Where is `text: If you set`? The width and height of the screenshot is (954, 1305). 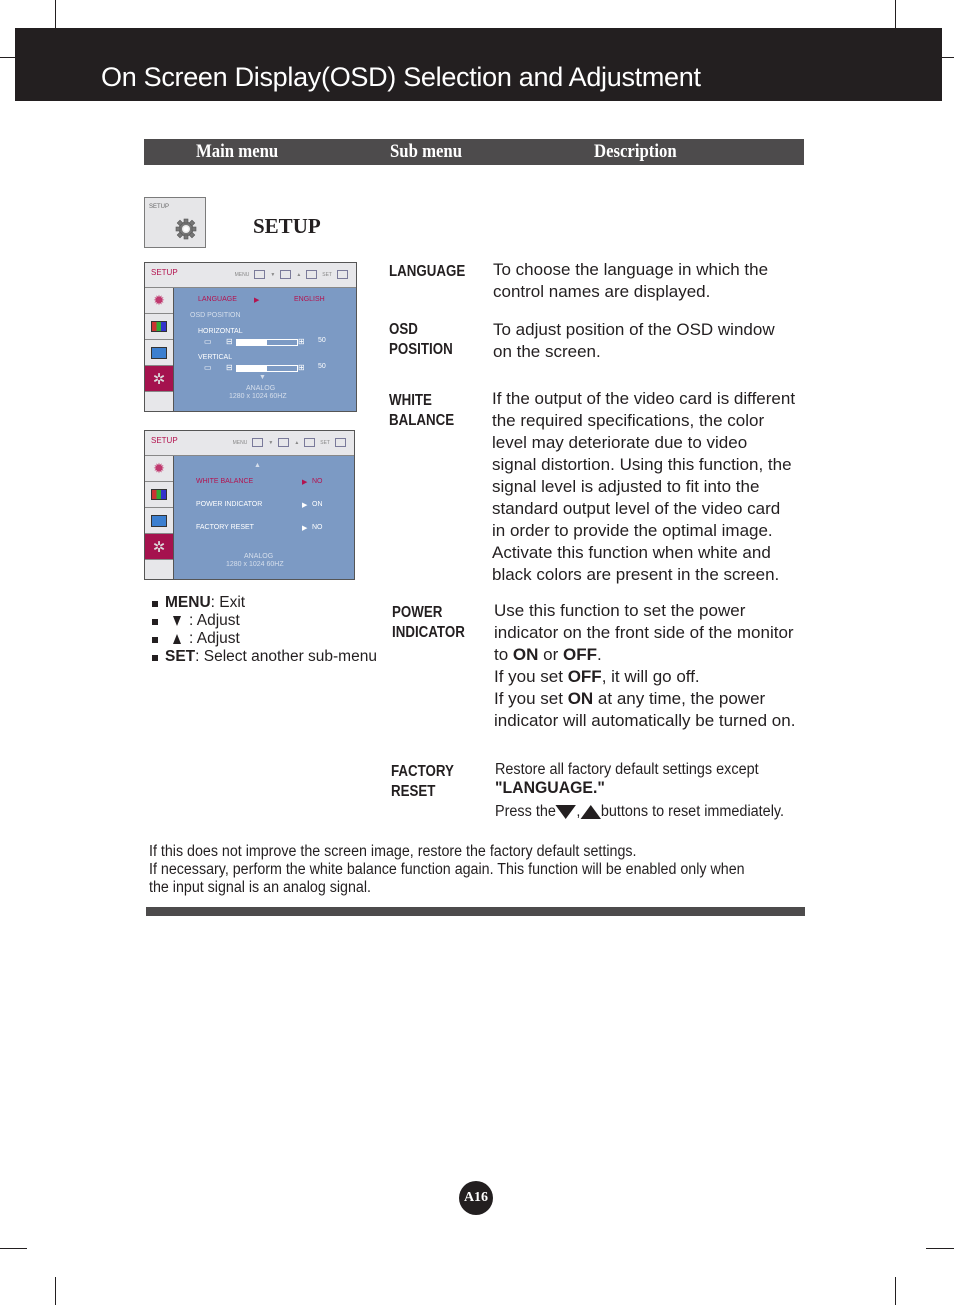
text: If you set is located at coordinates (531, 676).